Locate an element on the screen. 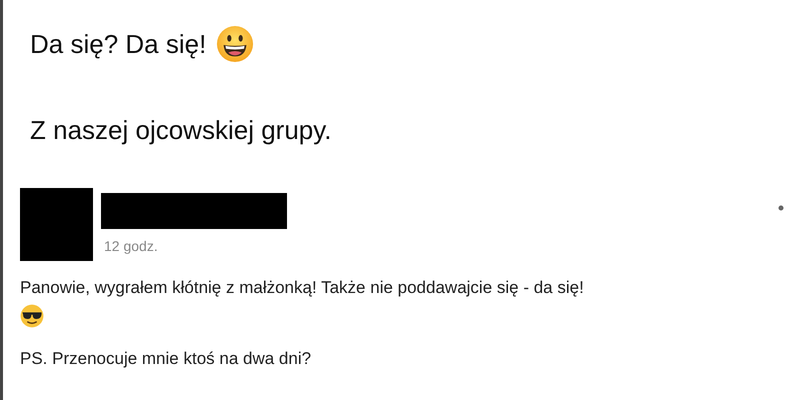 Image resolution: width=800 pixels, height=400 pixels. post-time: 12 godz. is located at coordinates (131, 246).